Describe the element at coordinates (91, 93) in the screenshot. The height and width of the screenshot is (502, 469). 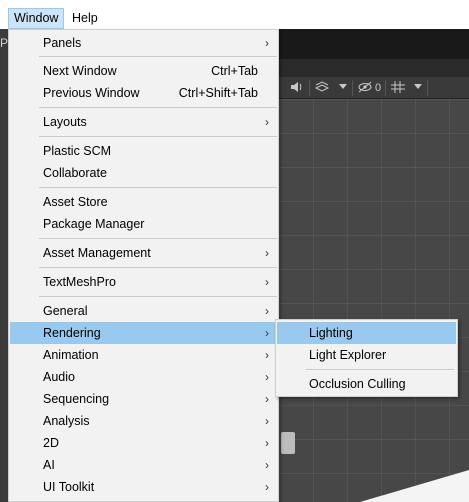
I see `menu-item-label: Previous Window` at that location.